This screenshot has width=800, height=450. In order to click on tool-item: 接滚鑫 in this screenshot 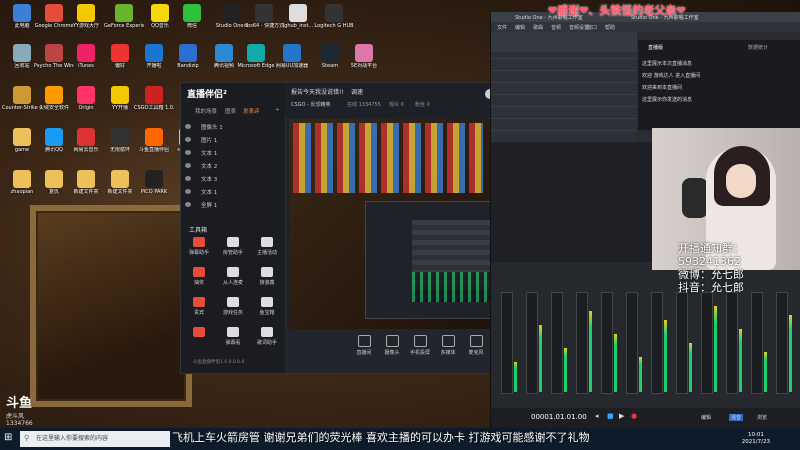, I will do `click(267, 276)`.